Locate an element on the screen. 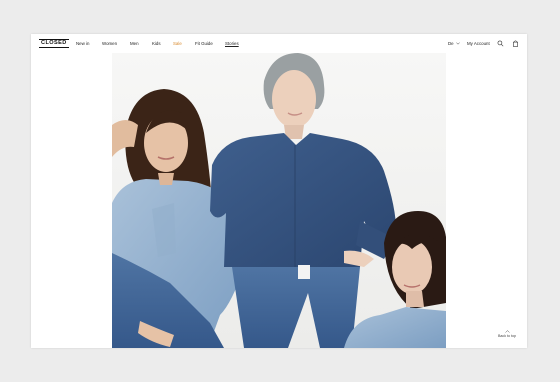  back-to-top-label: Back to top is located at coordinates (507, 336).